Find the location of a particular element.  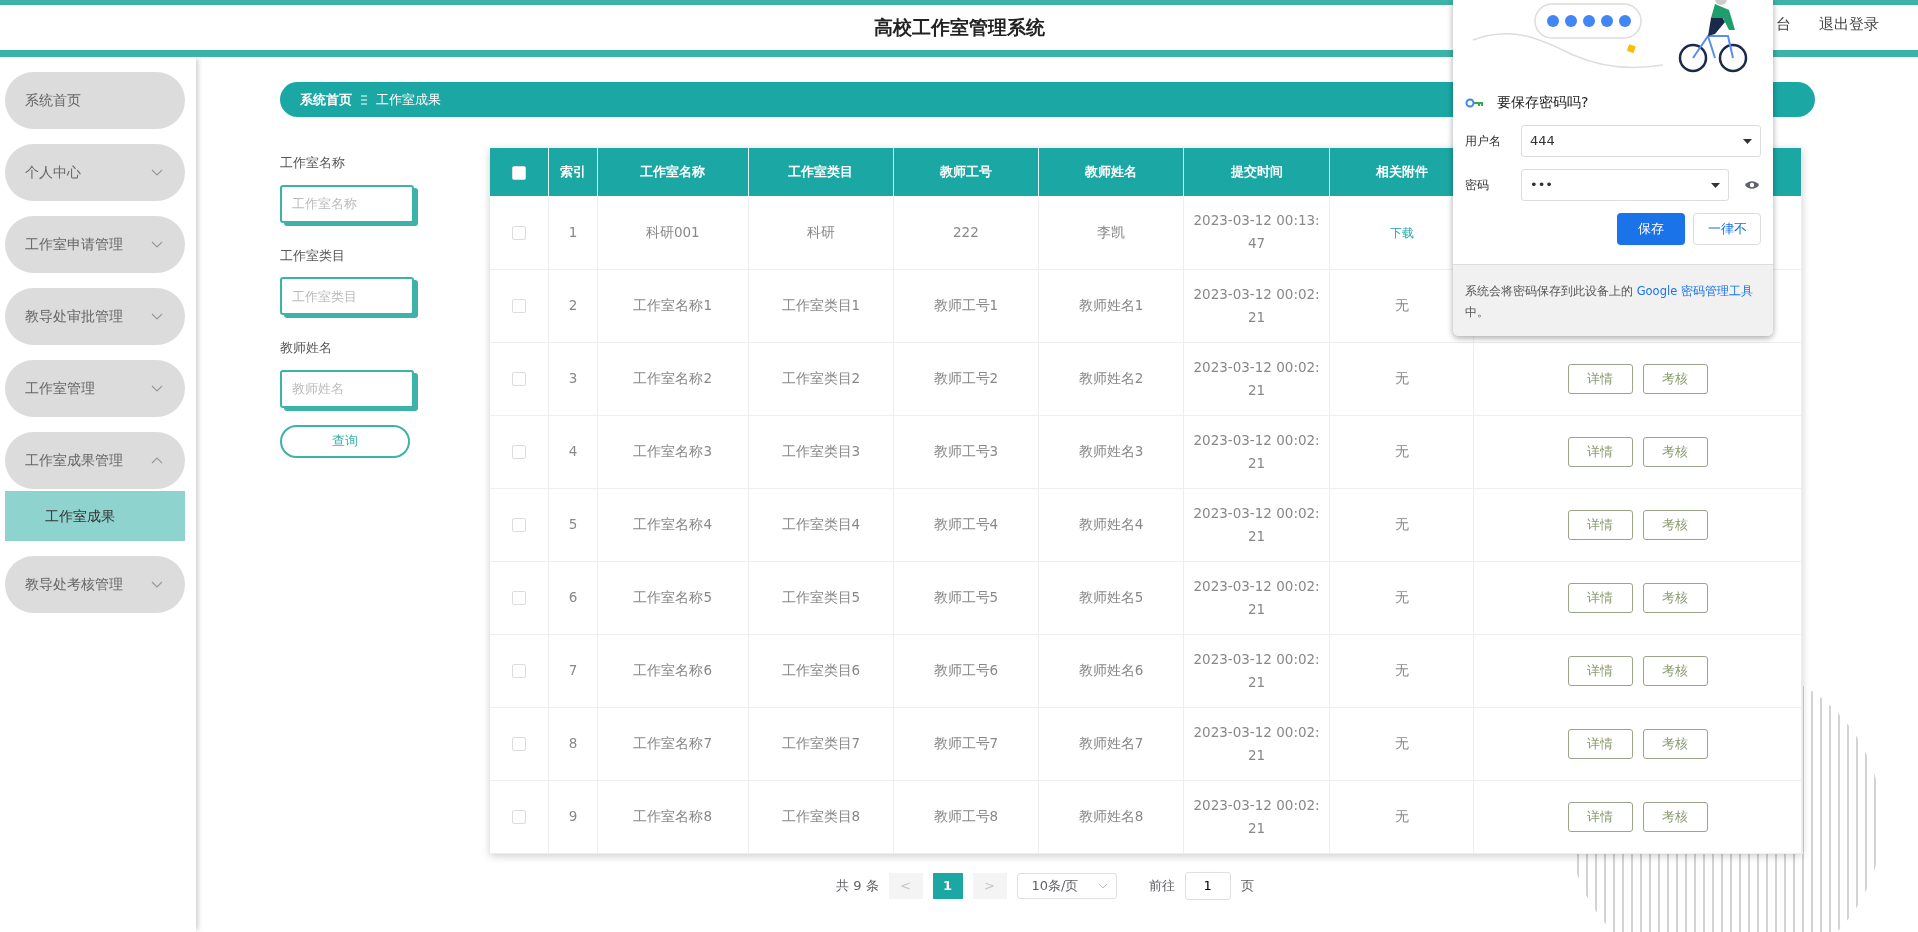

table-cell: 4 is located at coordinates (573, 451).